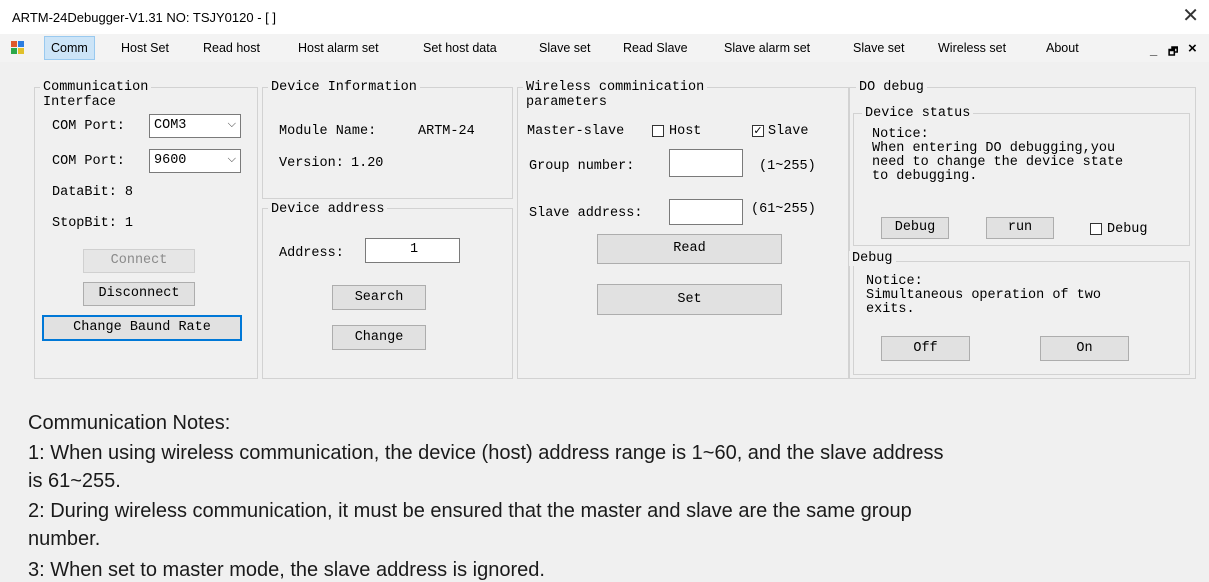 Image resolution: width=1209 pixels, height=582 pixels. I want to click on host-checkbox-label: Host, so click(685, 131).